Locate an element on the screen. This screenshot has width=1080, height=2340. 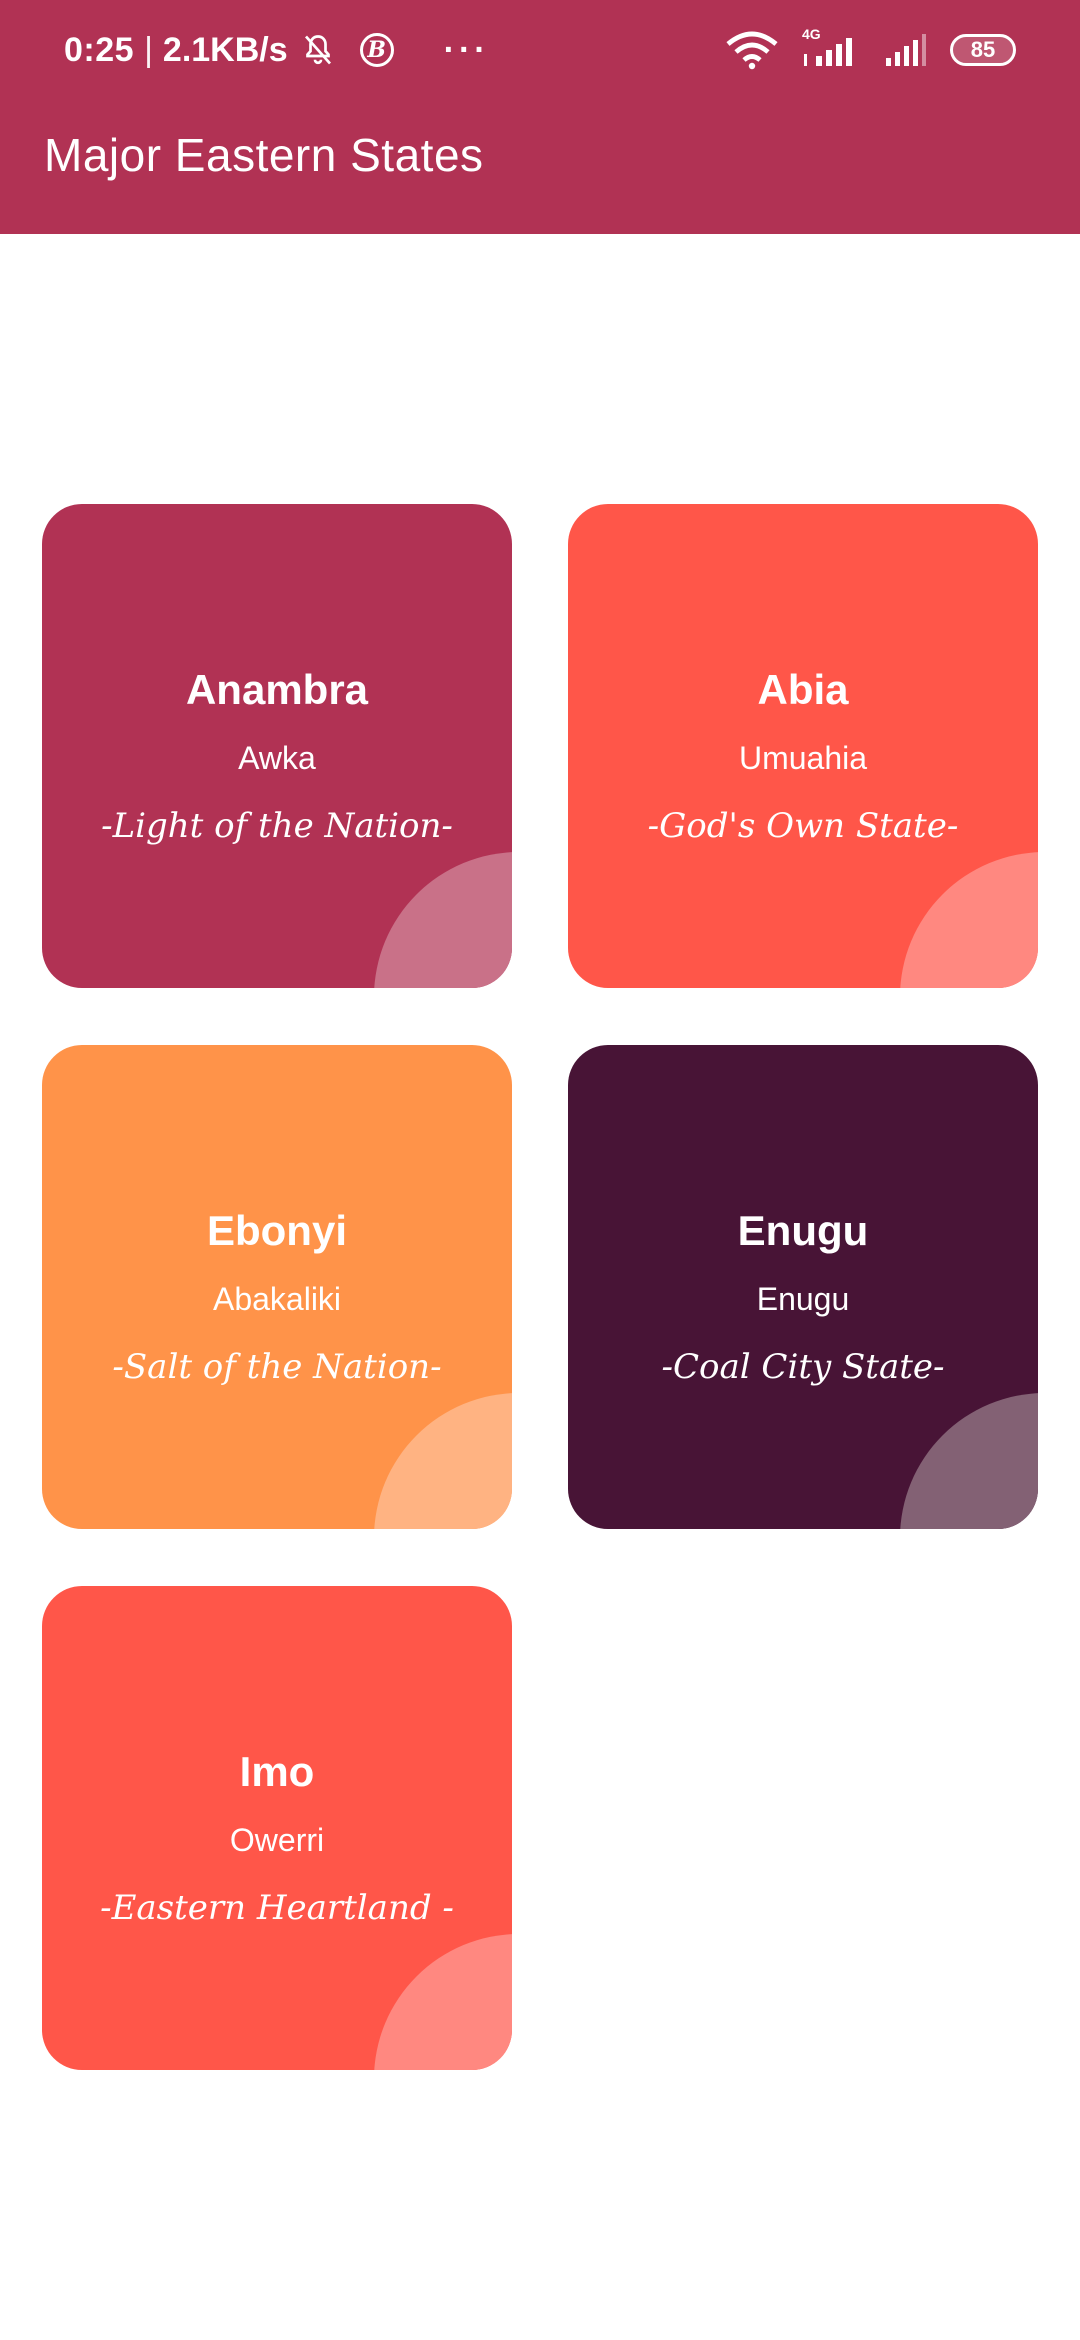
cell-signal-4g: 4G is located at coordinates (831, 48).